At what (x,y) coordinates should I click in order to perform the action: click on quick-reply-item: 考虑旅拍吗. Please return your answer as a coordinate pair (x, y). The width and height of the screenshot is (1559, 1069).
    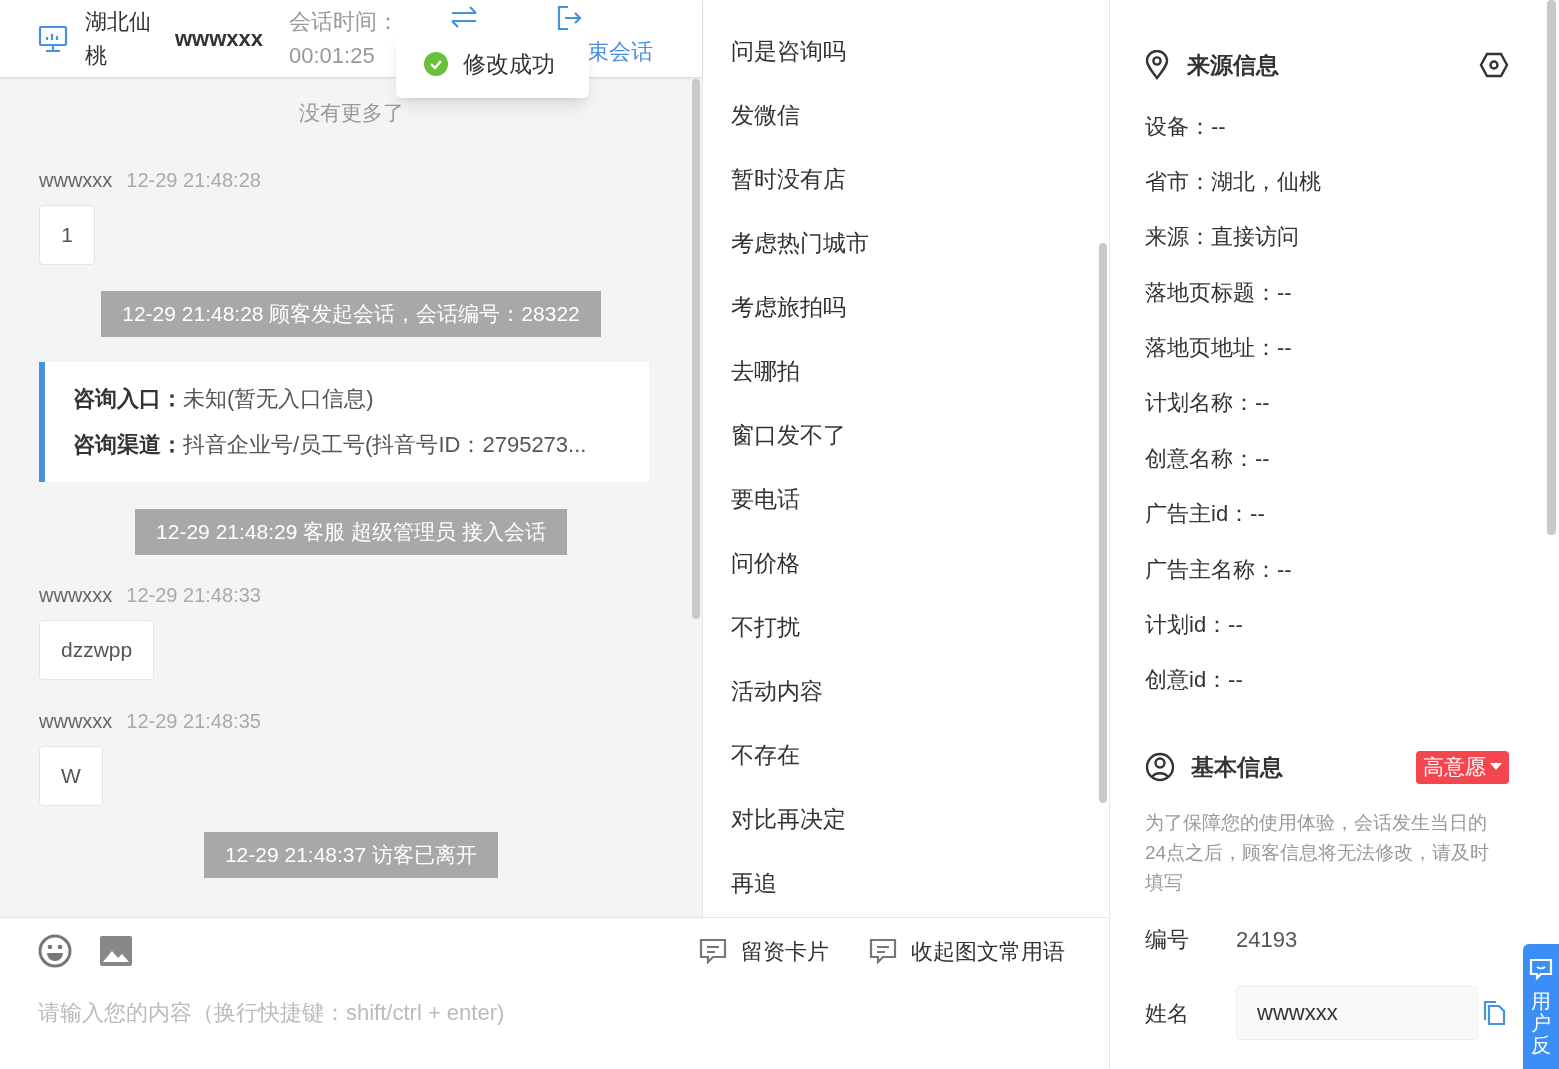
    Looking at the image, I should click on (920, 318).